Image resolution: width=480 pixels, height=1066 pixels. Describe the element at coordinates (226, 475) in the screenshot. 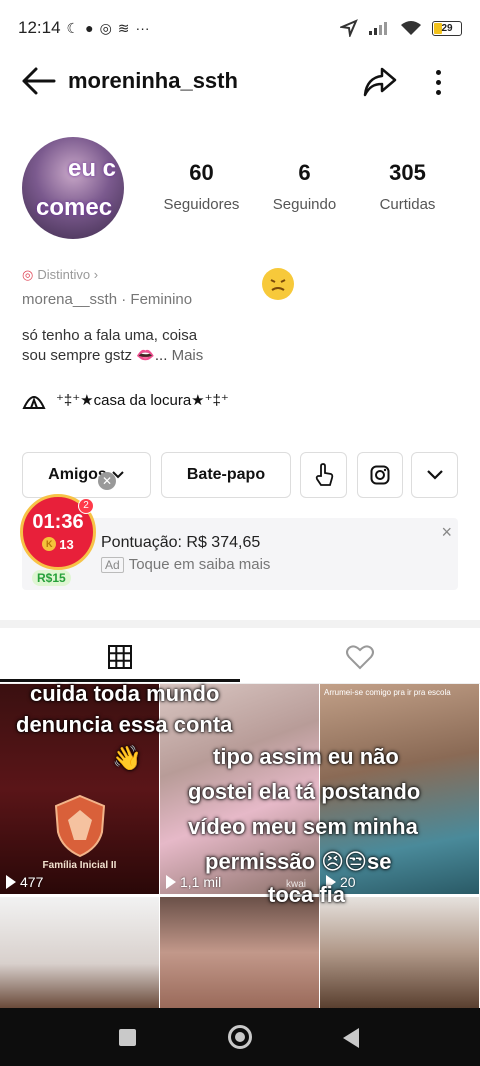

I see `chat-button: Bate-papo` at that location.